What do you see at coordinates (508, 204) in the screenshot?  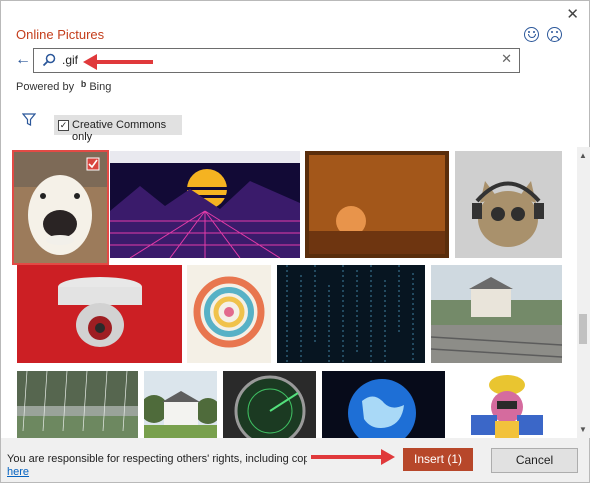 I see `thumbnail-cat-headphones` at bounding box center [508, 204].